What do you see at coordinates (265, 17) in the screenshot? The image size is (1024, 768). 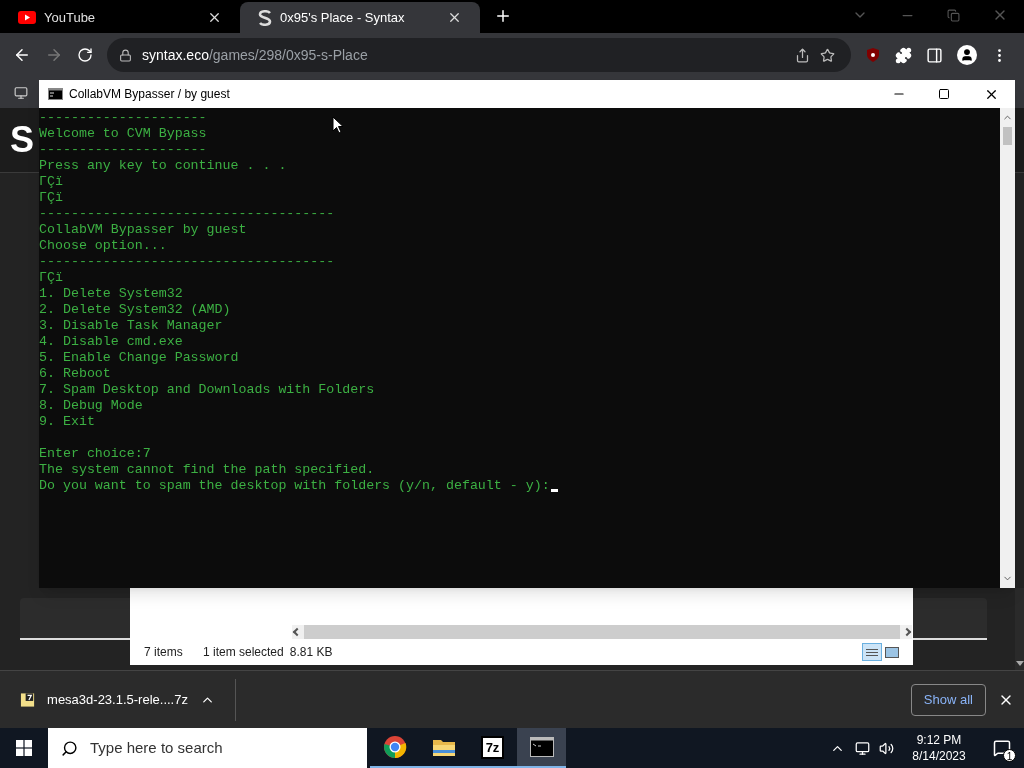 I see `s-logo-icon` at bounding box center [265, 17].